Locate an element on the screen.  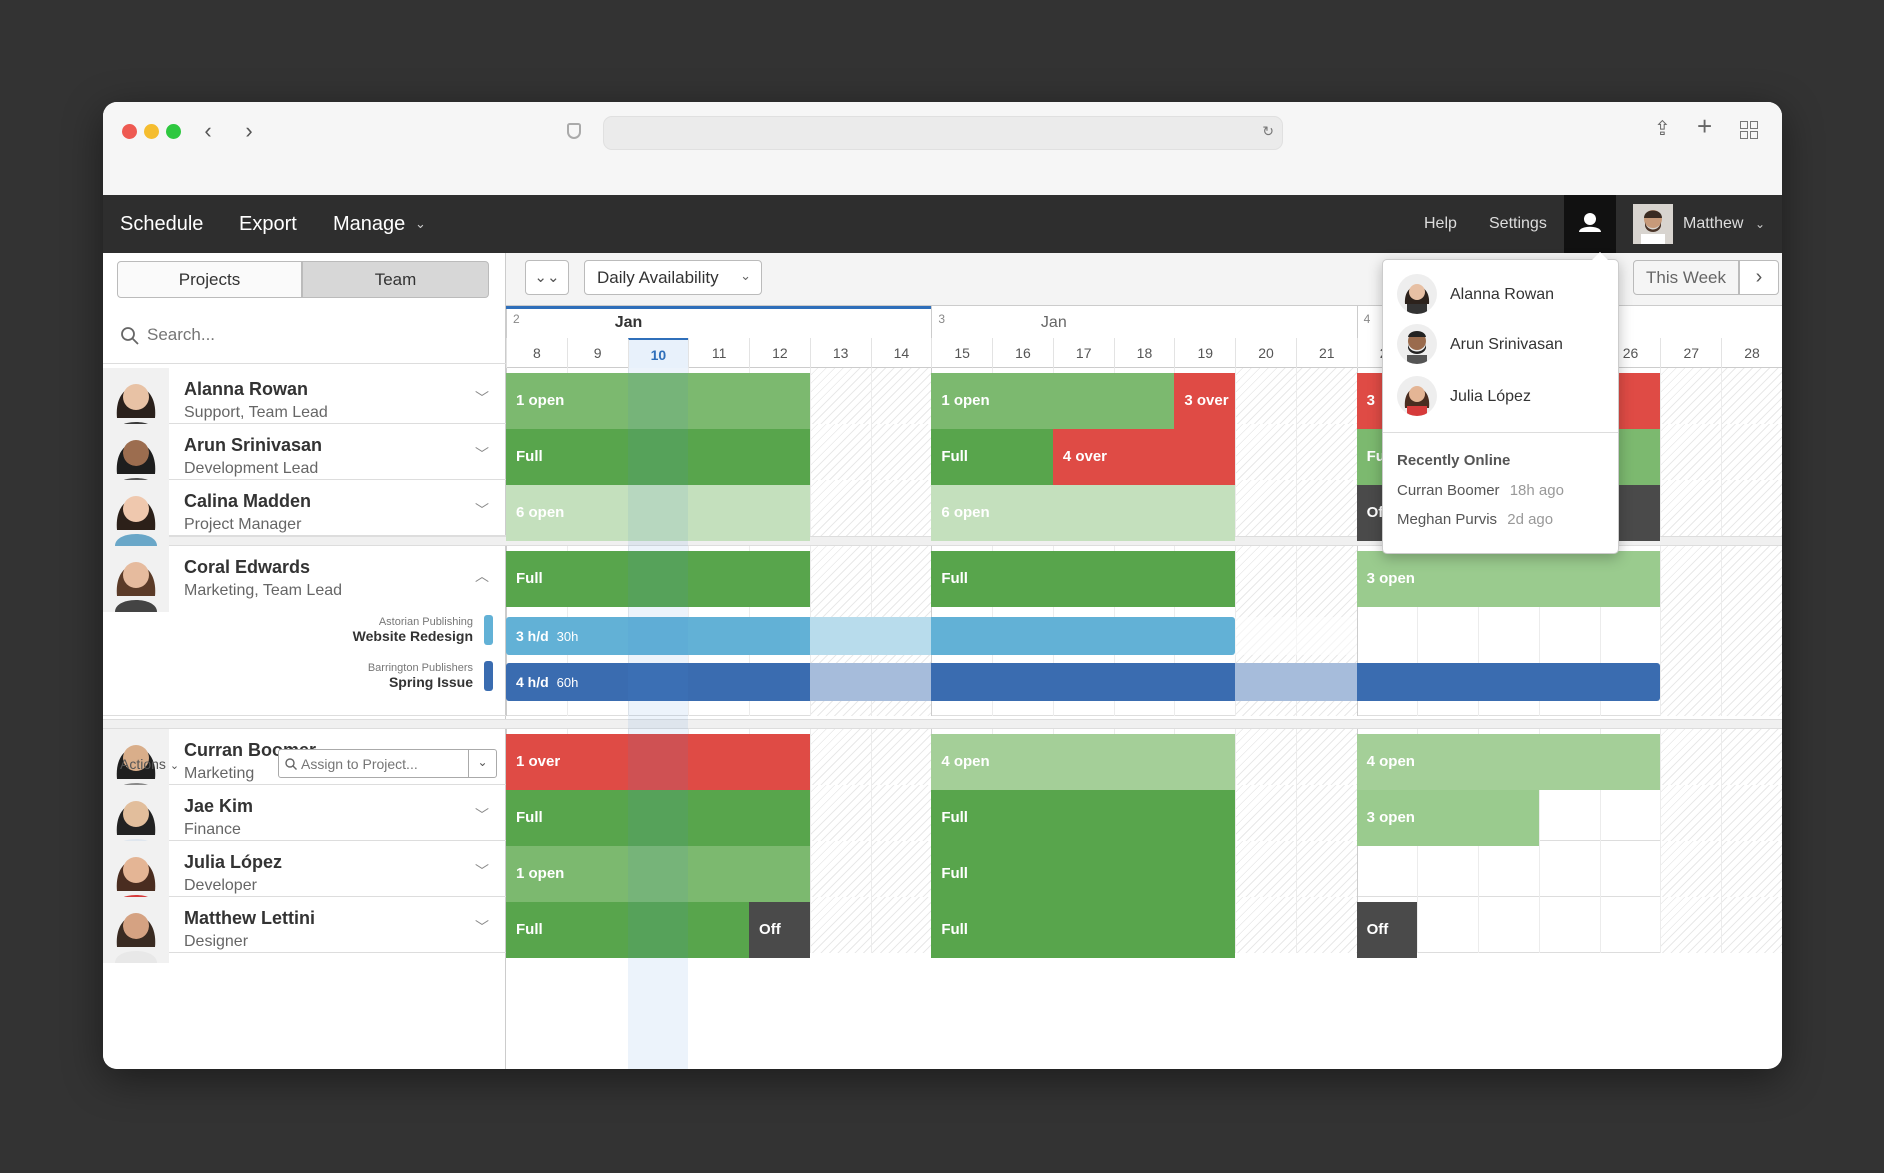
team-tab: Team is located at coordinates (395, 279).